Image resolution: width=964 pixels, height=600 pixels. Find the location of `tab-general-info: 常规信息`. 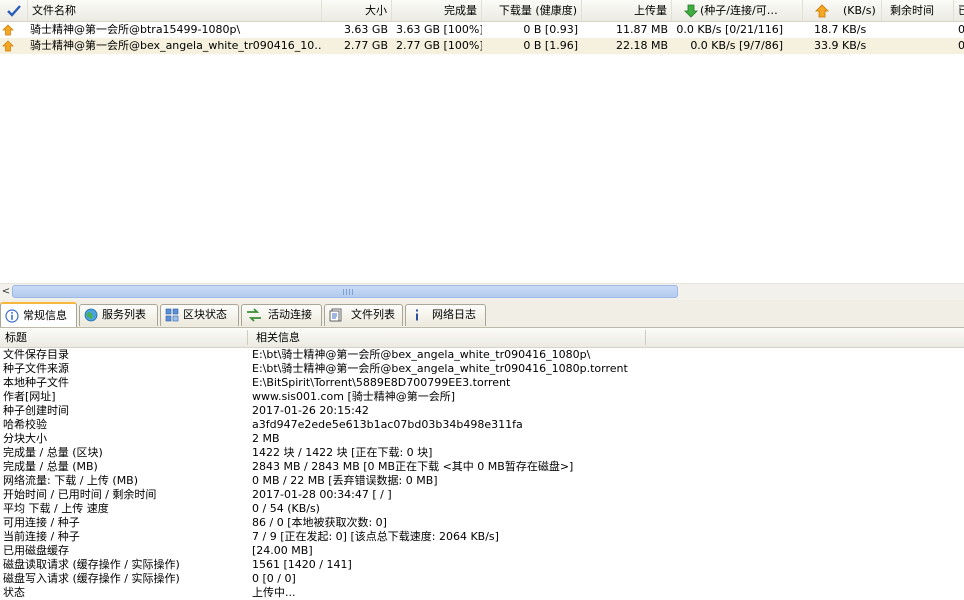

tab-general-info: 常规信息 is located at coordinates (38, 314).